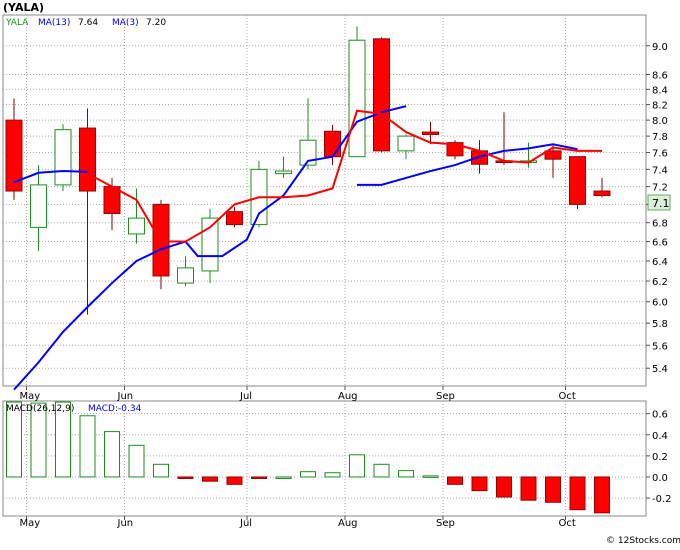  I want to click on price-x-tick-label: May, so click(30, 396).